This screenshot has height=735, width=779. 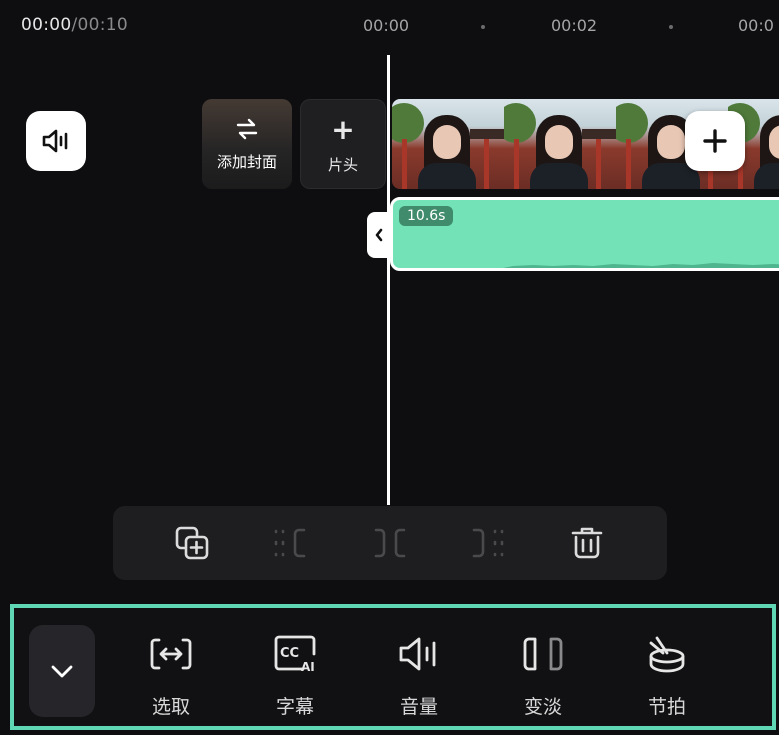 What do you see at coordinates (386, 25) in the screenshot?
I see `ruler-mark: 00:00` at bounding box center [386, 25].